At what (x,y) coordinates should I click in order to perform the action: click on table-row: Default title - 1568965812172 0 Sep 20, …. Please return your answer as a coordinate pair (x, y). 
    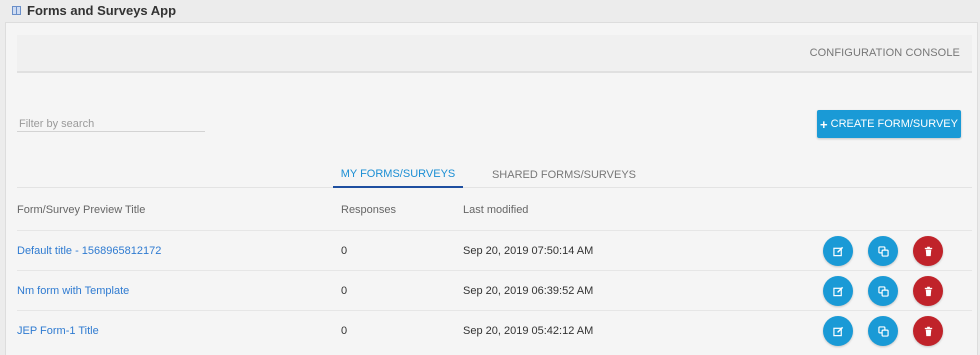
    Looking at the image, I should click on (494, 250).